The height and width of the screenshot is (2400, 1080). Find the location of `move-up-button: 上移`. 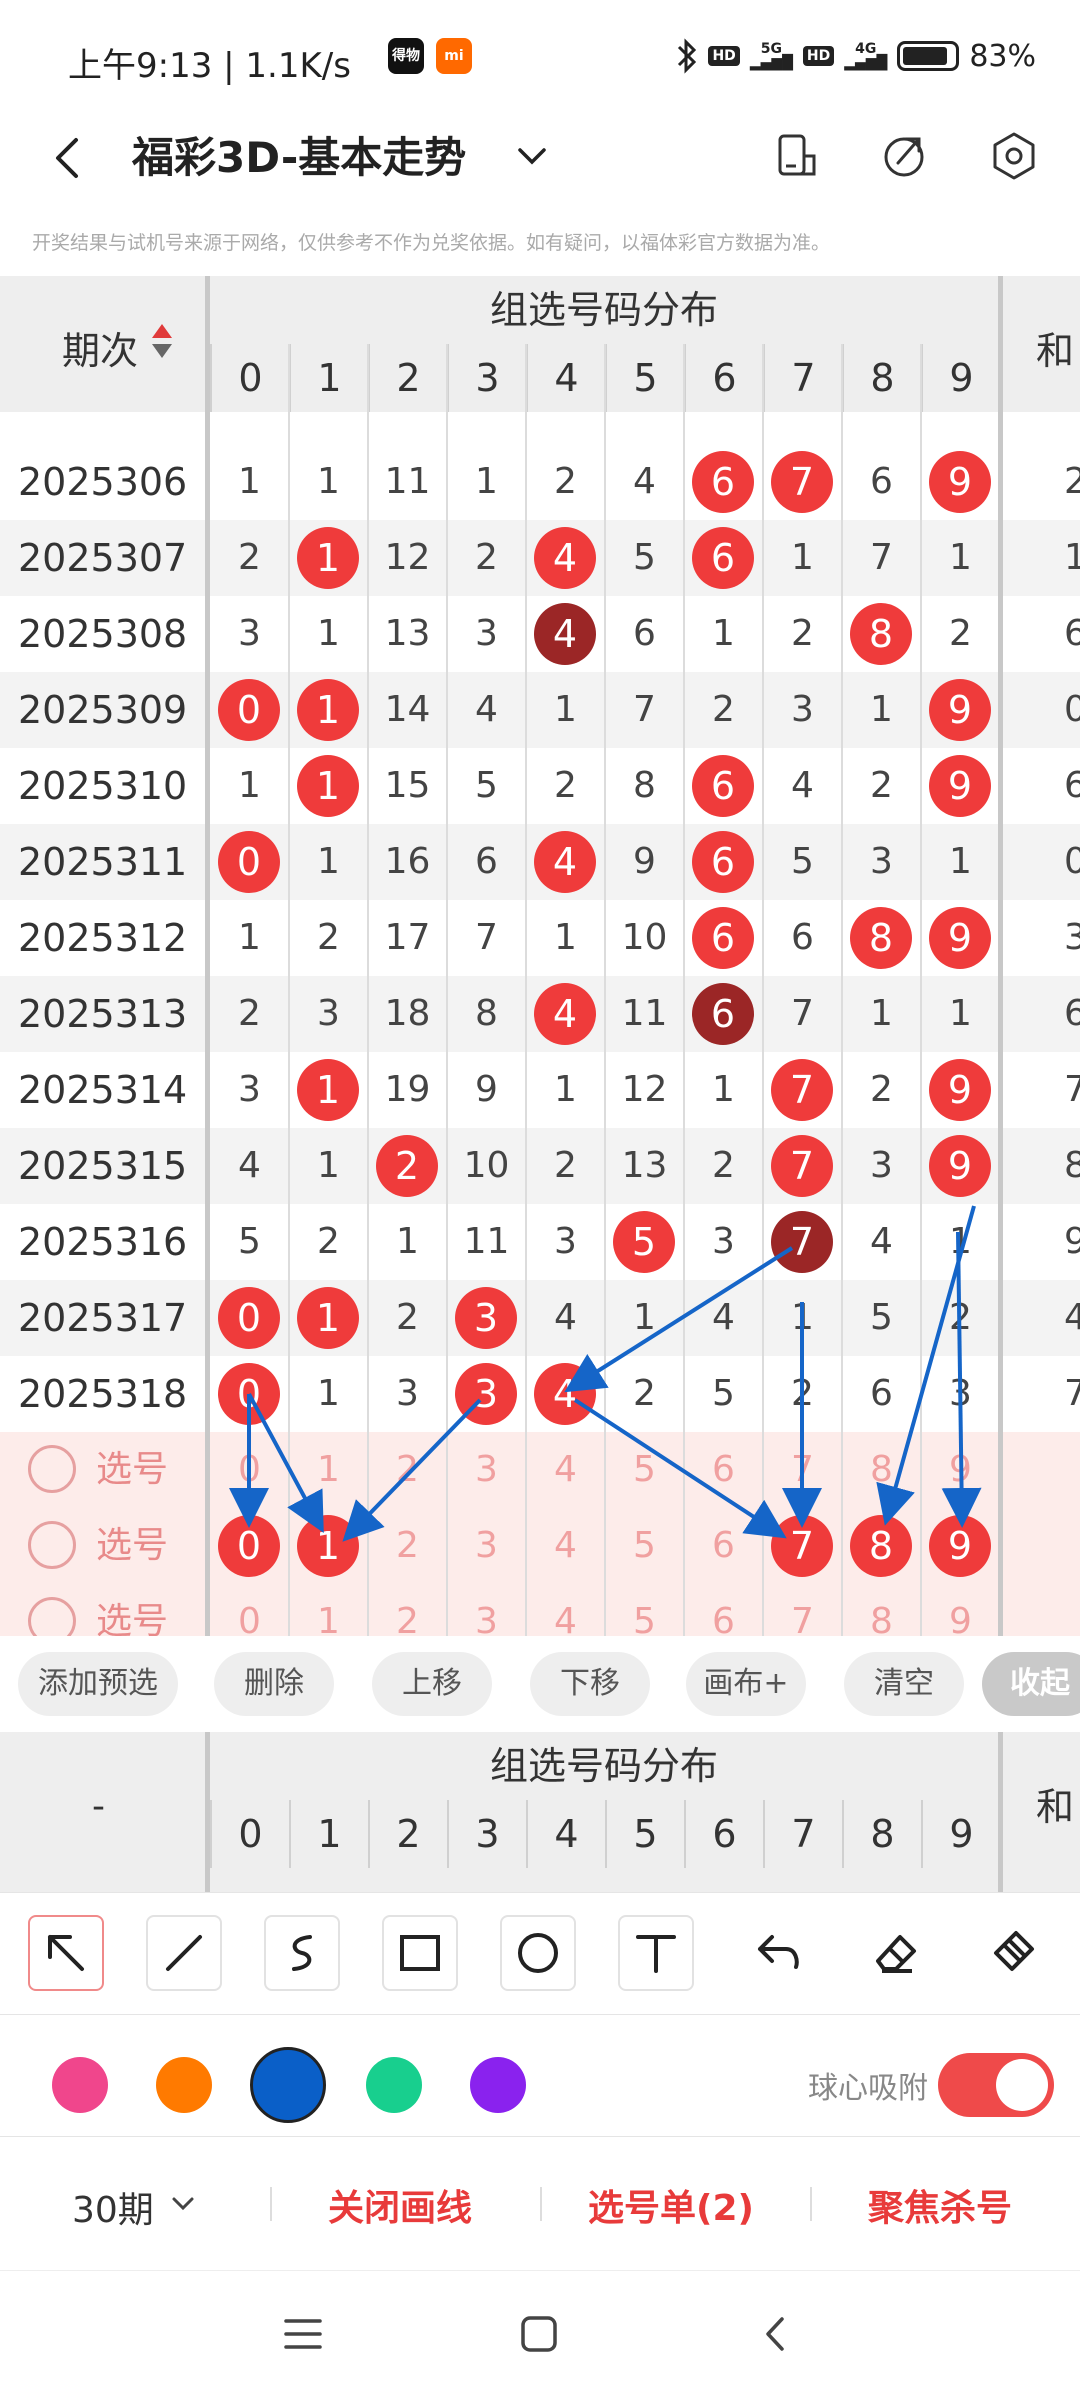

move-up-button: 上移 is located at coordinates (432, 1684).